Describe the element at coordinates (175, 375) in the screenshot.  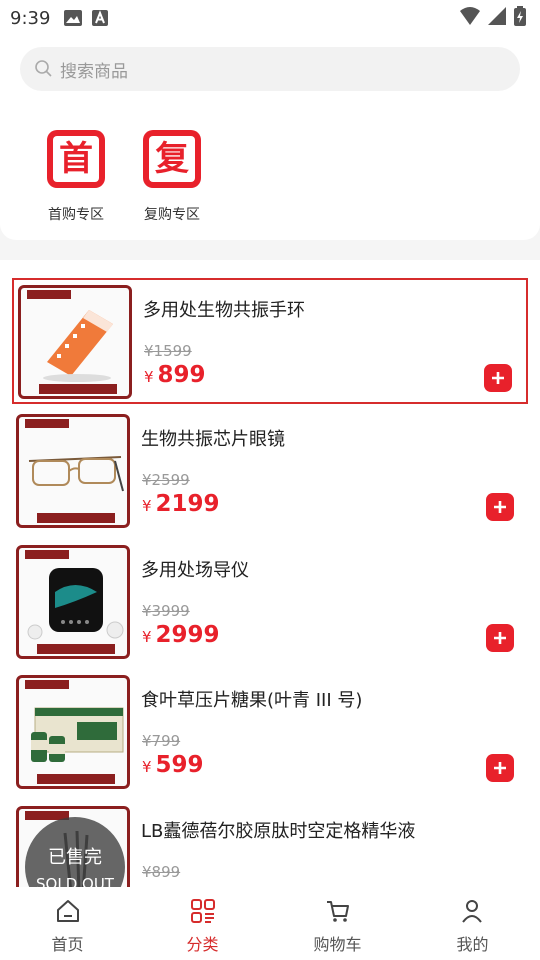
I see `sale-price: ¥899` at that location.